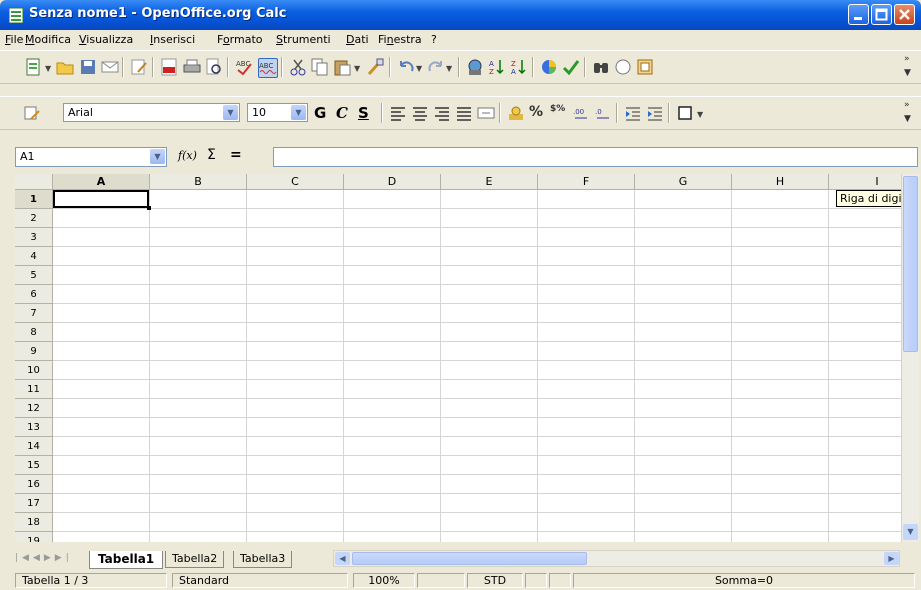 The image size is (921, 590). What do you see at coordinates (683, 182) in the screenshot?
I see `column-header-g: G` at bounding box center [683, 182].